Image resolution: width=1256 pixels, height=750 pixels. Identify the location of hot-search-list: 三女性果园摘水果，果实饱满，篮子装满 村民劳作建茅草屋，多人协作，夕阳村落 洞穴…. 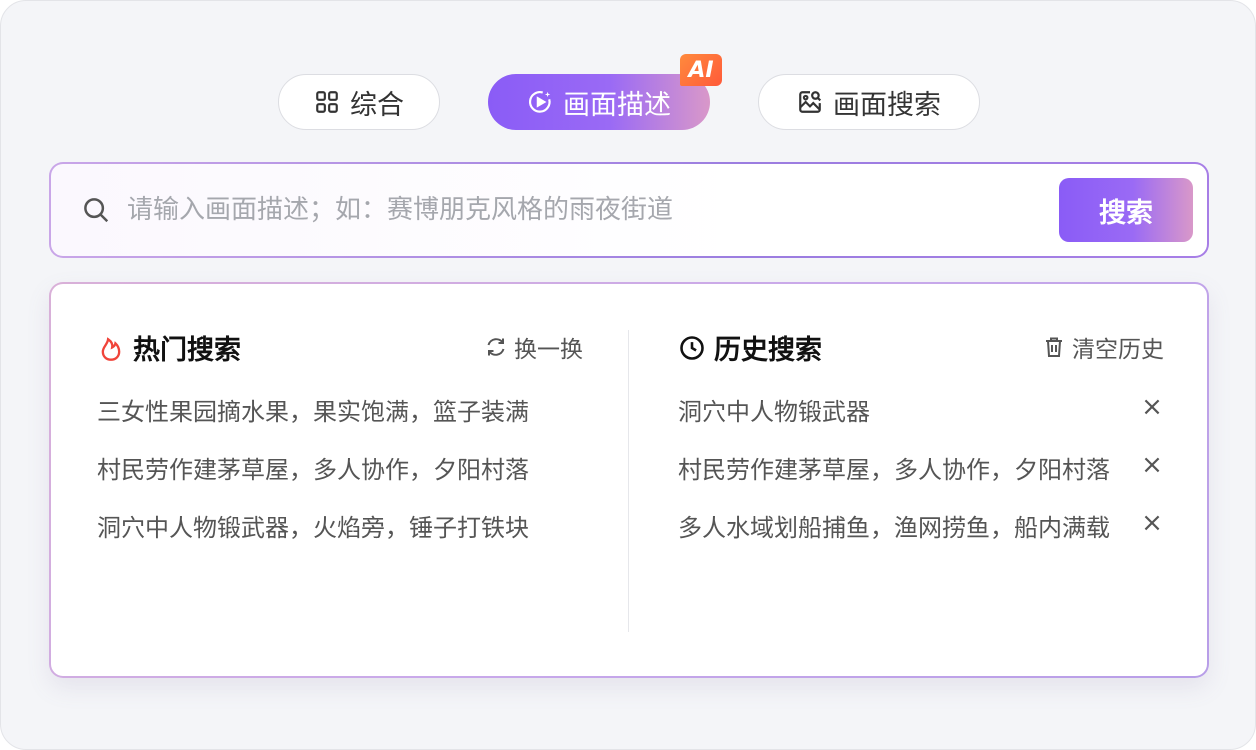
(340, 479).